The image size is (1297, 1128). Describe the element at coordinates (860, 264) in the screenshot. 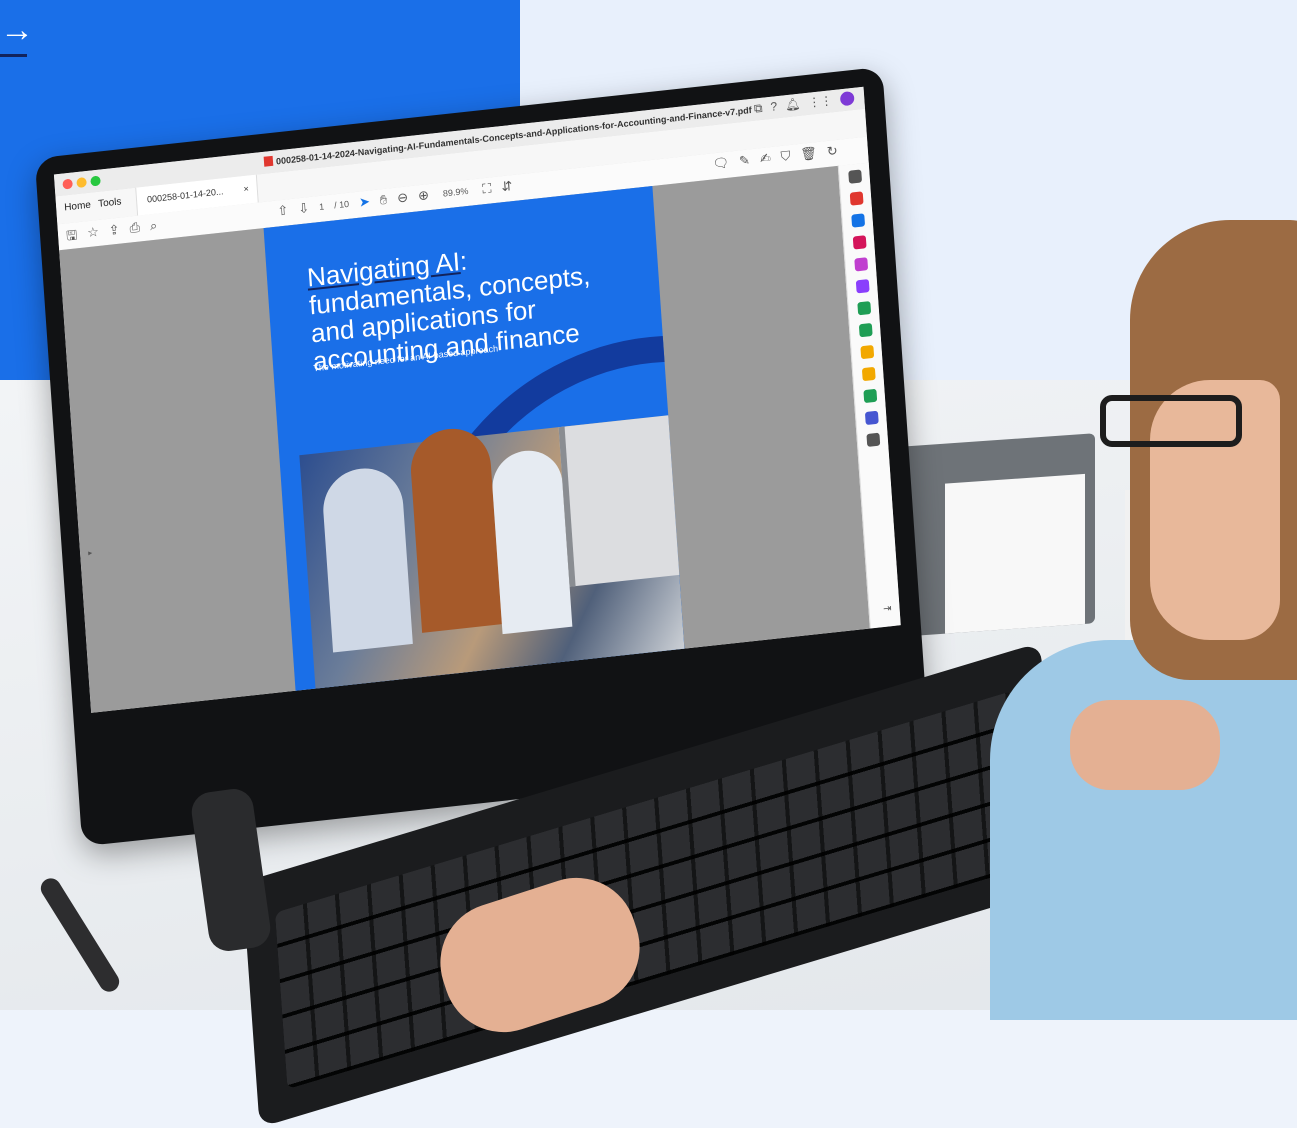

I see `fill-sign-icon` at that location.